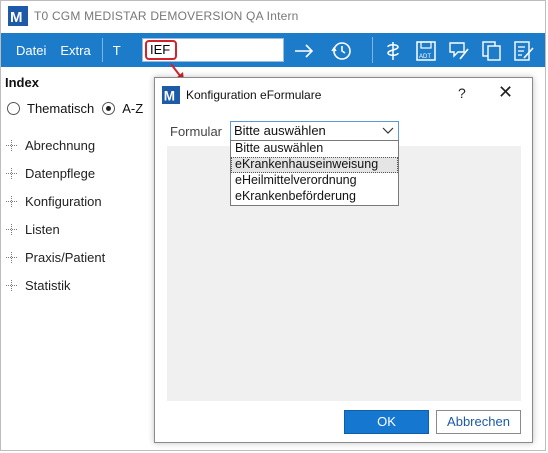 Image resolution: width=548 pixels, height=453 pixels. I want to click on tree-item-label: Konfiguration, so click(63, 201).